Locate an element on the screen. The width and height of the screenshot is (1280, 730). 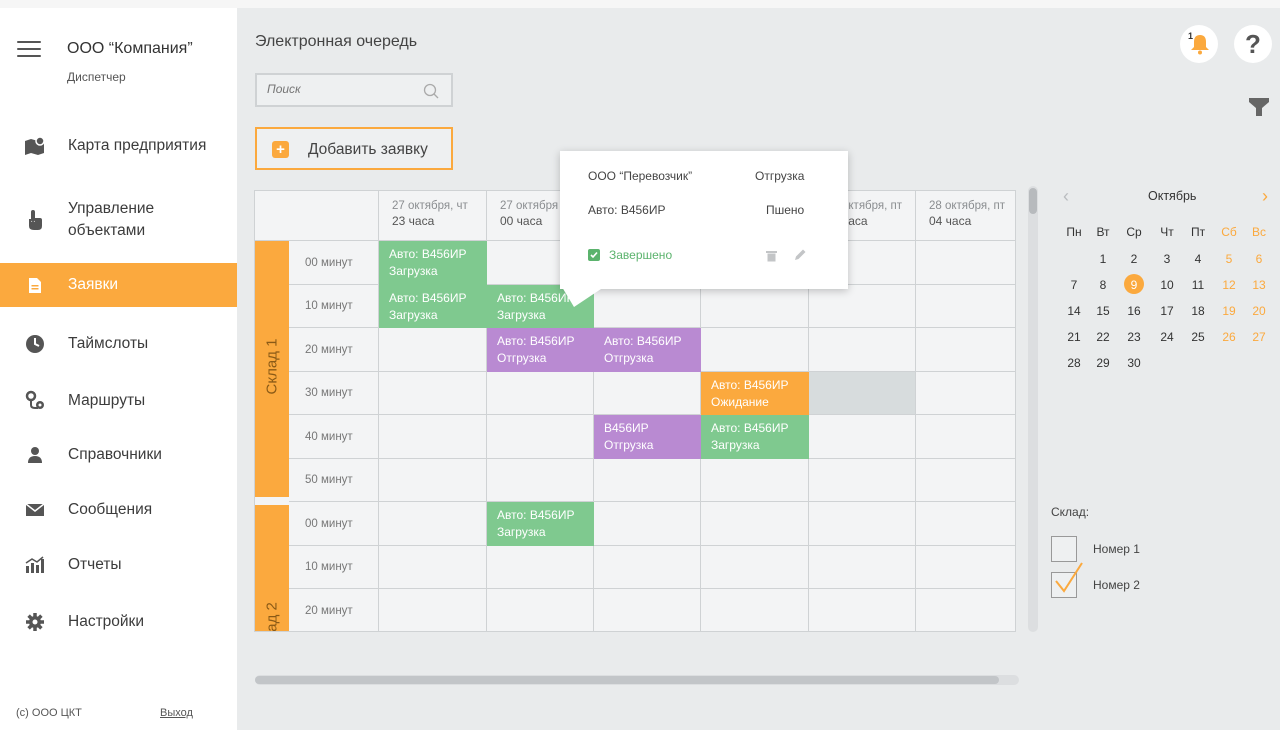
calendar-day: 7 is located at coordinates (1074, 285).